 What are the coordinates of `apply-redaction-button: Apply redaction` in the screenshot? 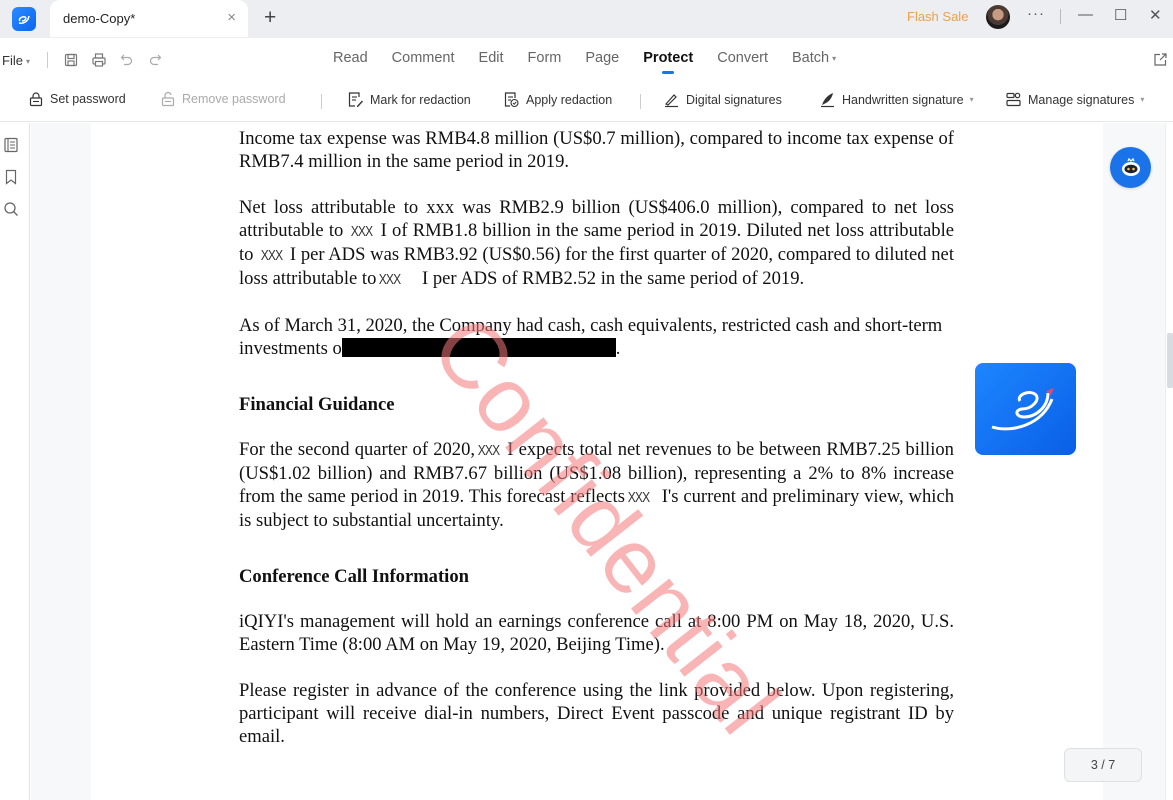 It's located at (557, 99).